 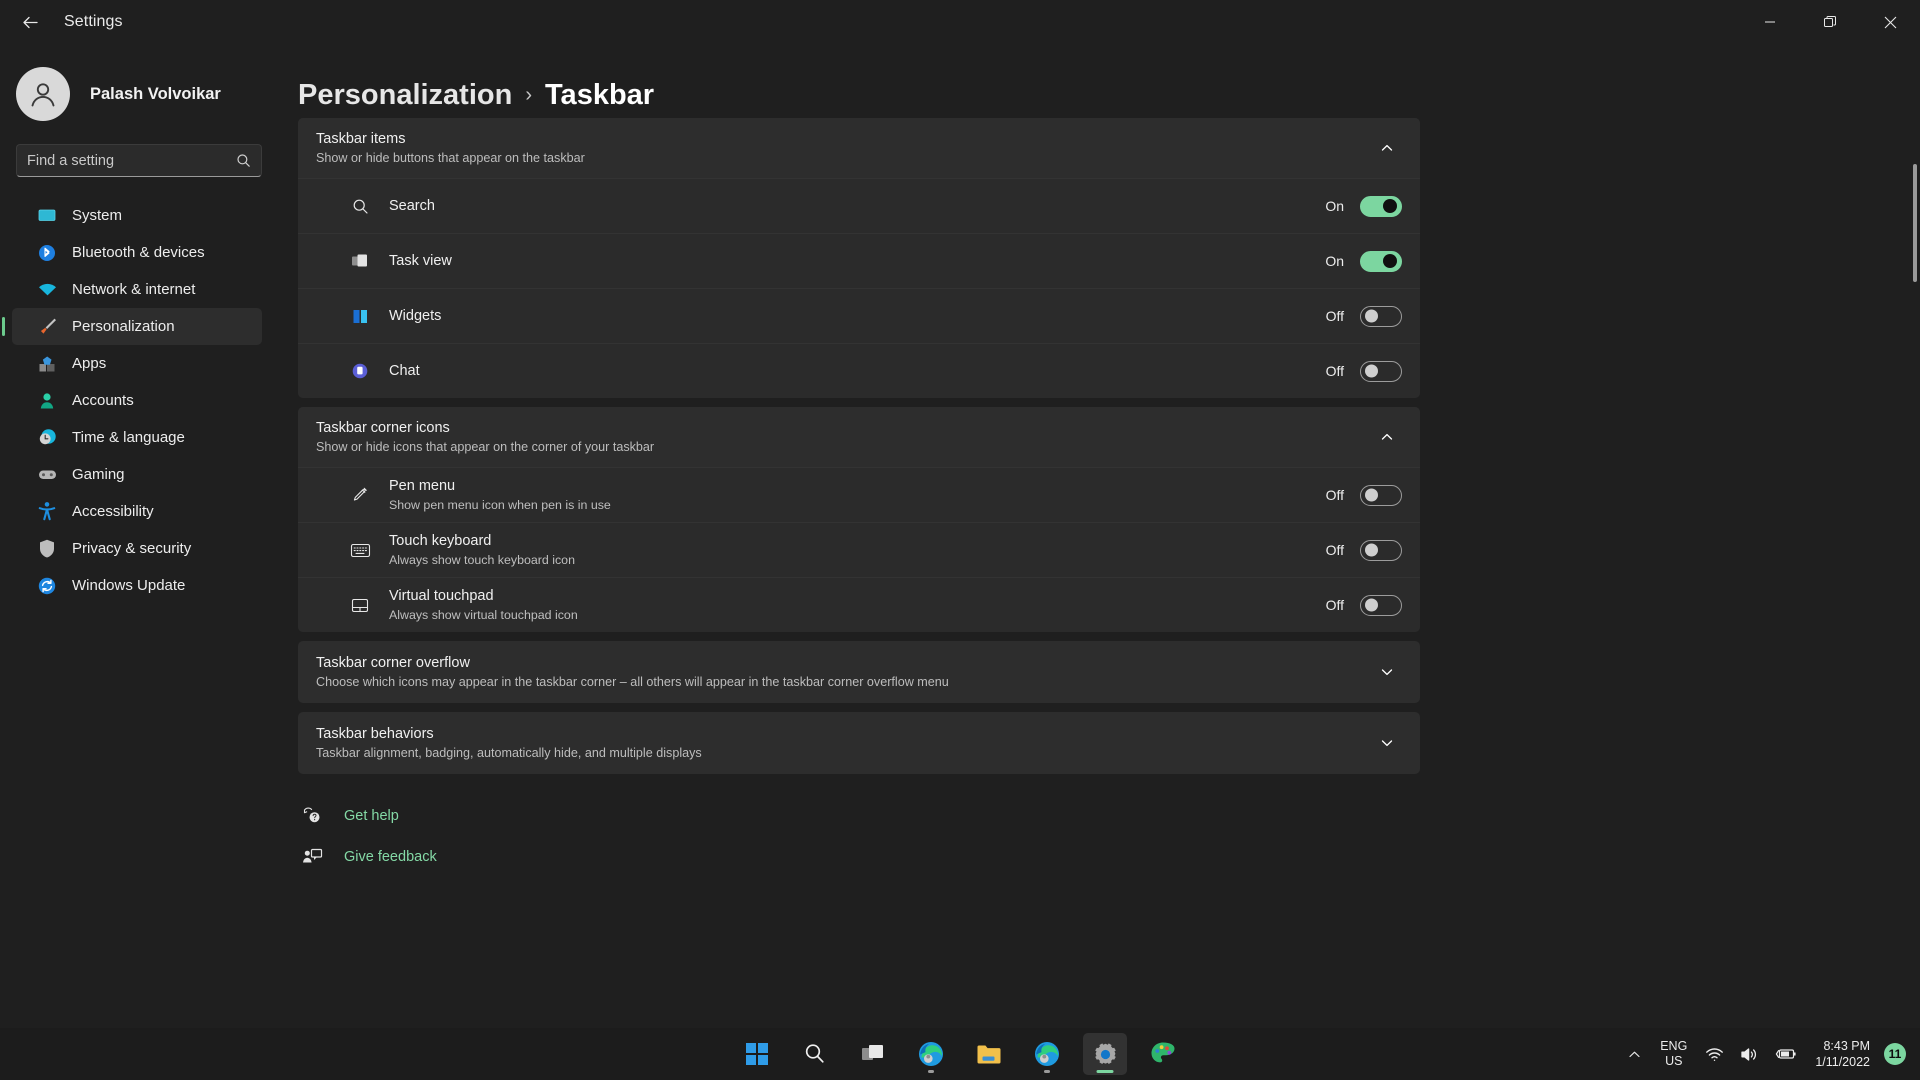 I want to click on bluetooth-icon, so click(x=47, y=253).